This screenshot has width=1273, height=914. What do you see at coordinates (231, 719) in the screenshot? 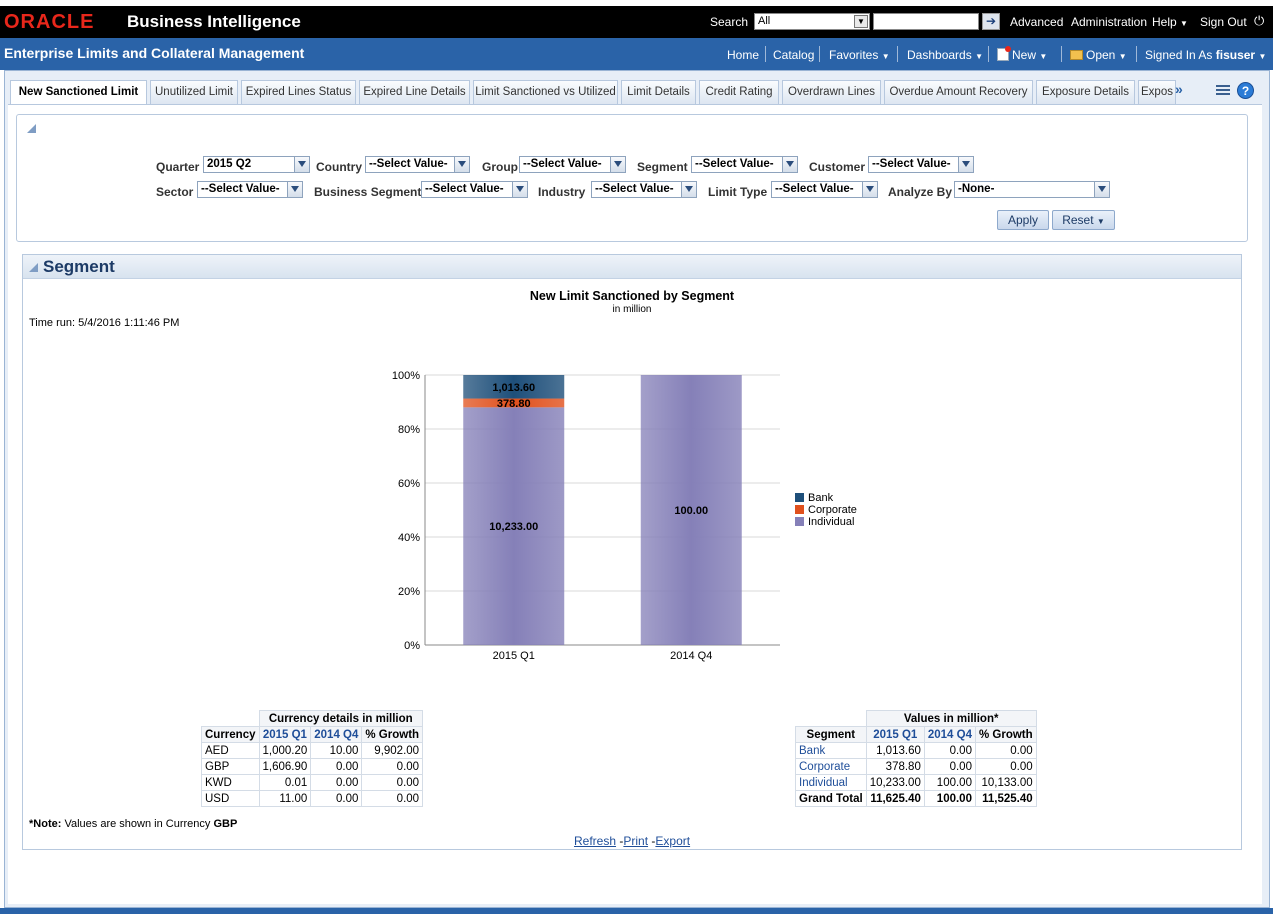
I see `table-corner` at bounding box center [231, 719].